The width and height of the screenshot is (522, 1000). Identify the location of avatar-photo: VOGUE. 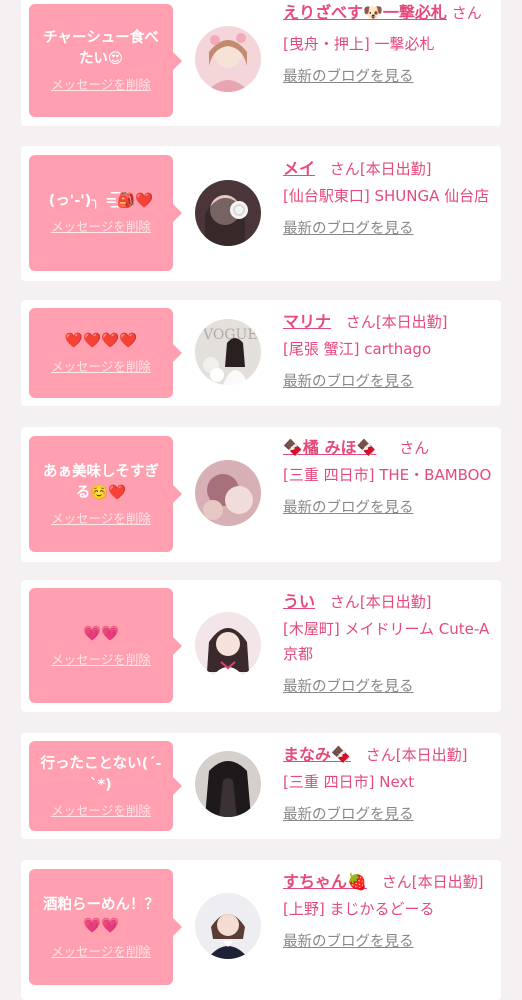
(228, 352).